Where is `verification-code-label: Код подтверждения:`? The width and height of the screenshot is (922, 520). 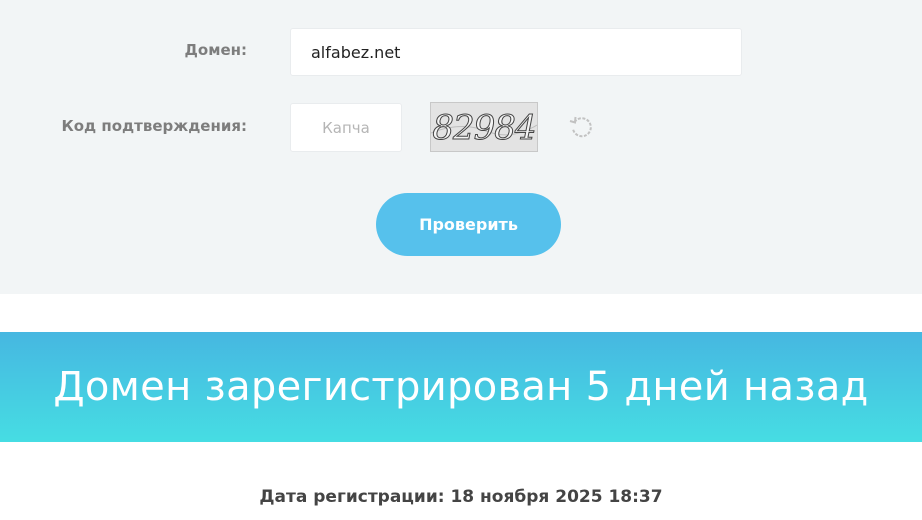 verification-code-label: Код подтверждения: is located at coordinates (154, 126).